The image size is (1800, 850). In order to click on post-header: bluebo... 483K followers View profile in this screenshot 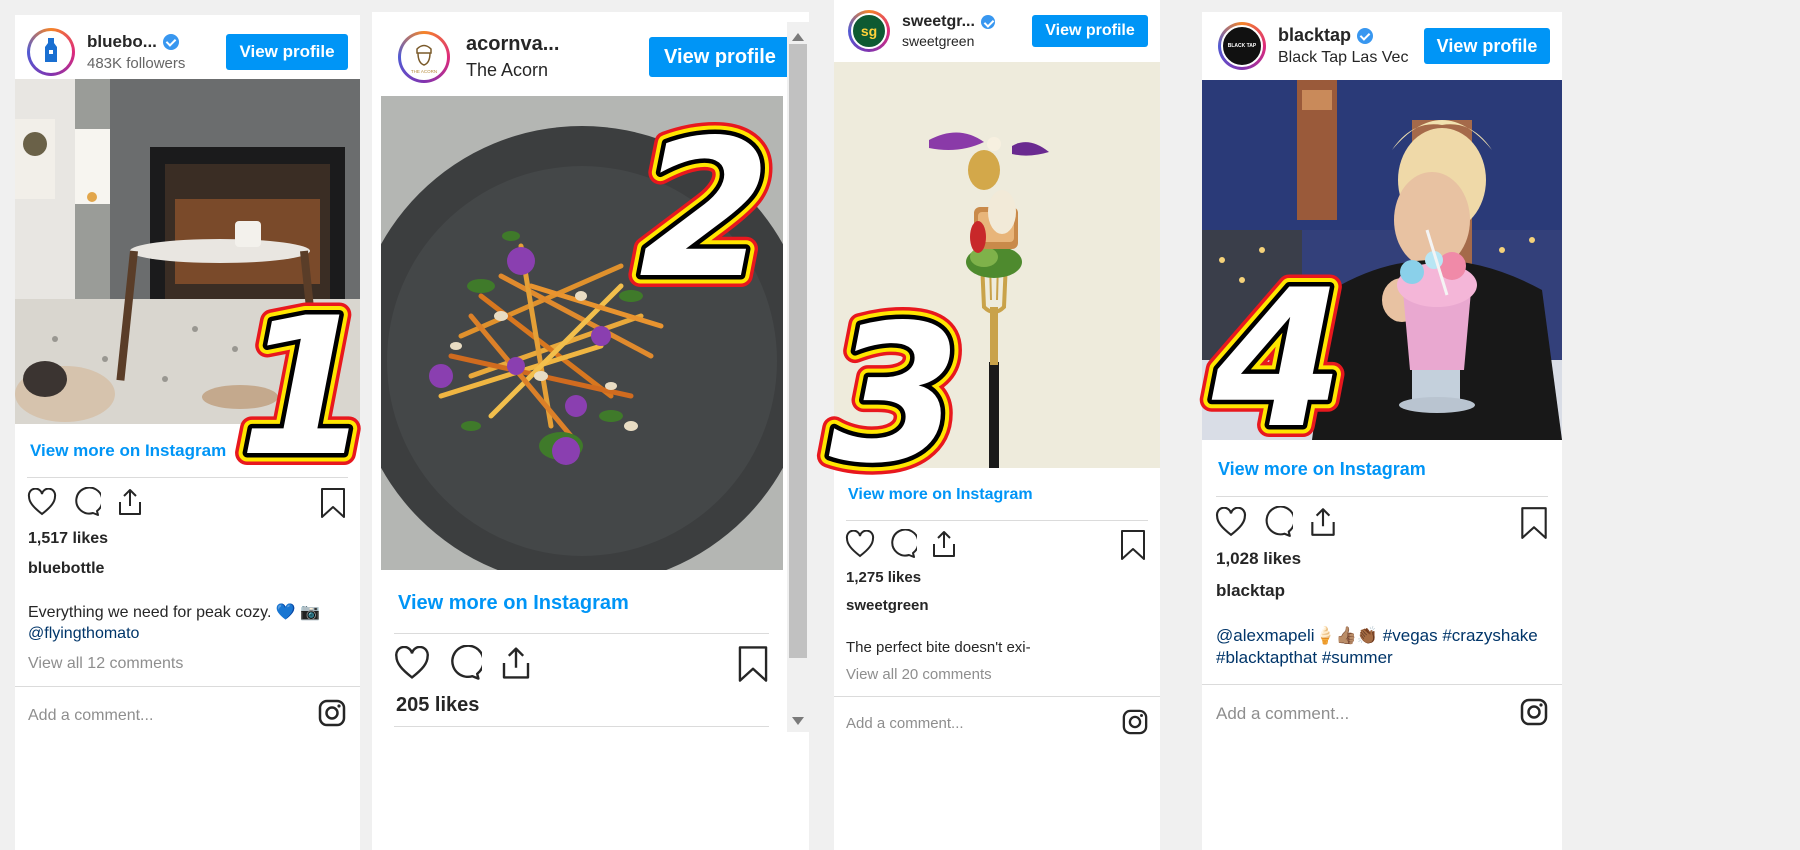, I will do `click(187, 52)`.